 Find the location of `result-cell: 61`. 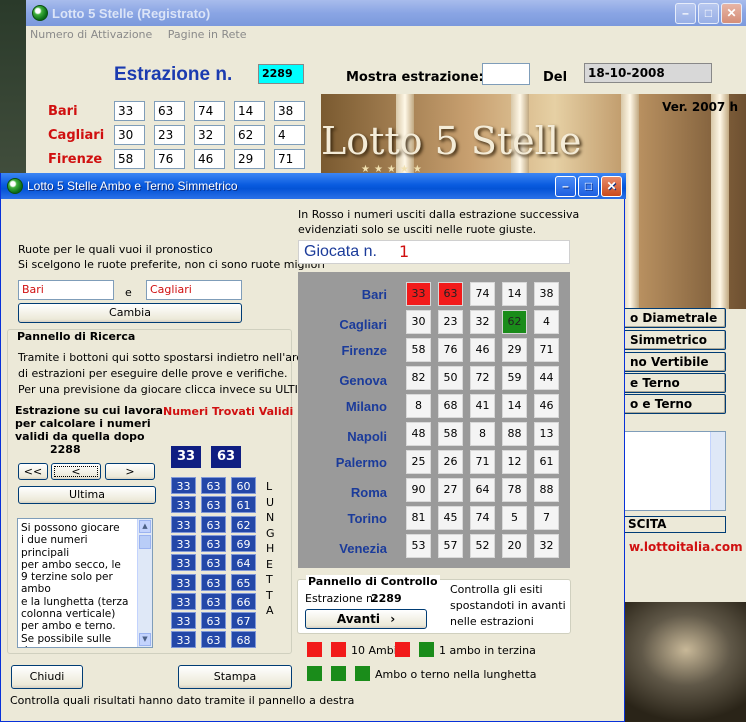

result-cell: 61 is located at coordinates (546, 462).